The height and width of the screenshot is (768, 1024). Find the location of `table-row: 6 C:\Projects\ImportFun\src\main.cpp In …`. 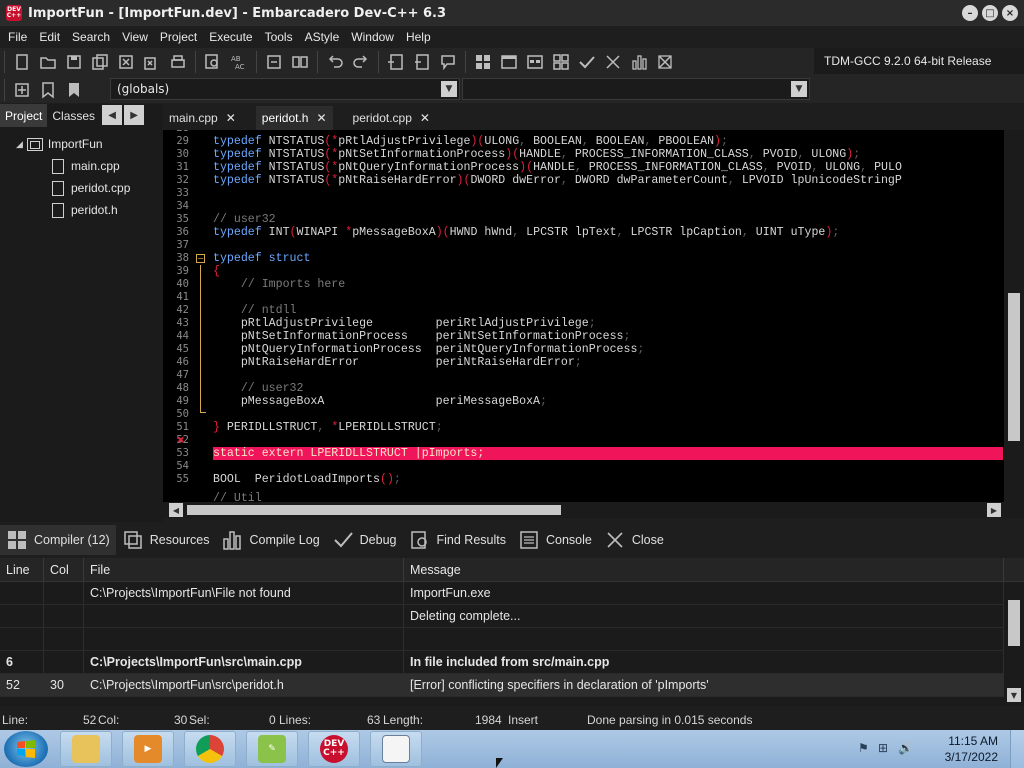

table-row: 6 C:\Projects\ImportFun\src\main.cpp In … is located at coordinates (512, 662).